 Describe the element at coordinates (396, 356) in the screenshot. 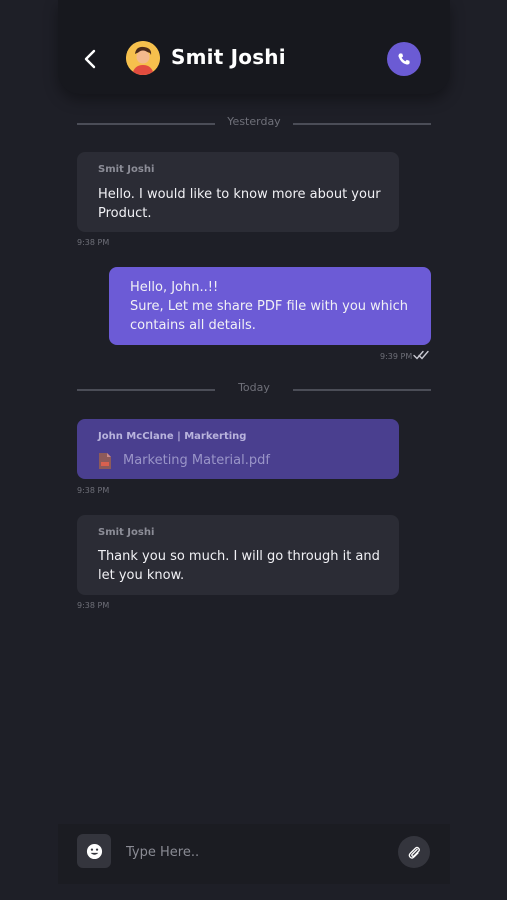

I see `message-time: 9:39 PM` at that location.